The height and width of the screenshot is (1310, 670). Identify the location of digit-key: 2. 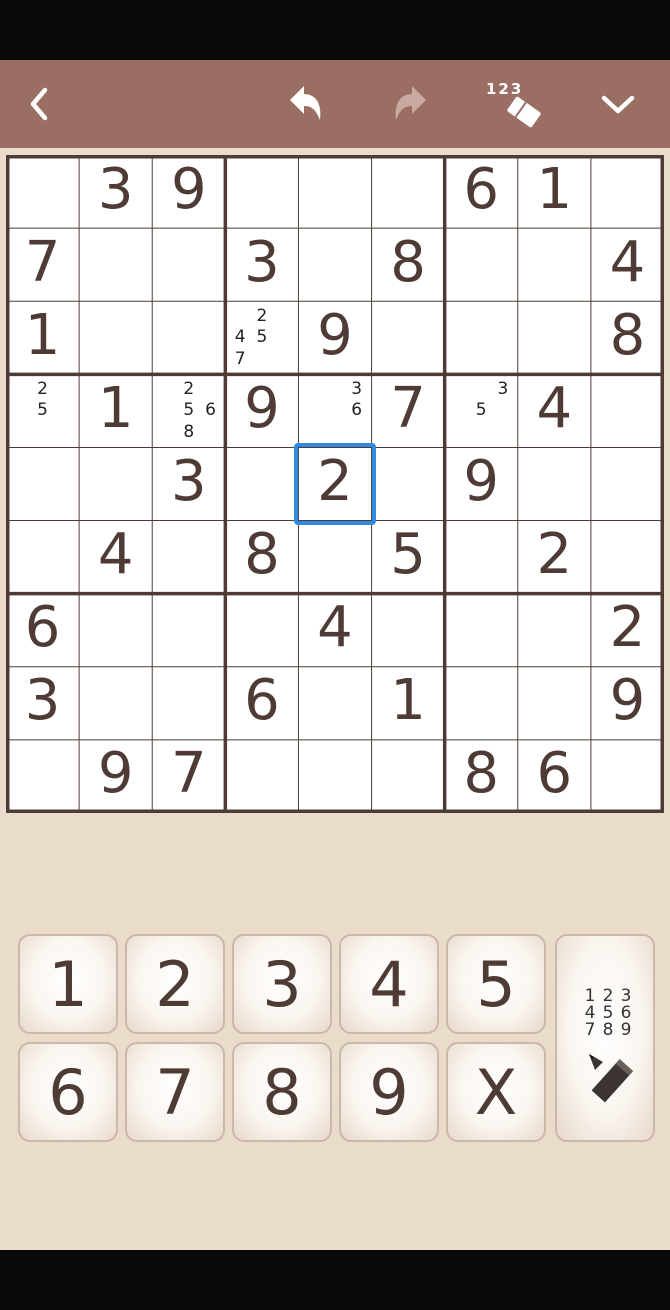
(175, 984).